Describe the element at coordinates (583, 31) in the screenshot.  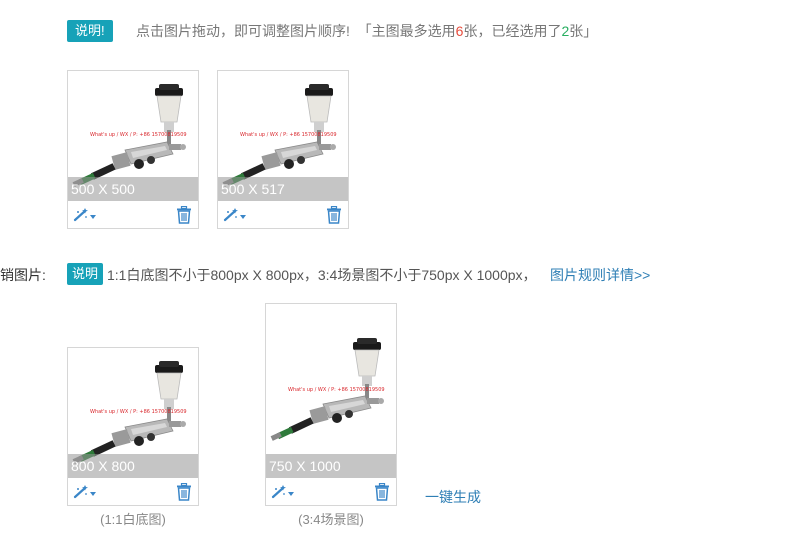
I see `notice-tip-suffix: 张」` at that location.